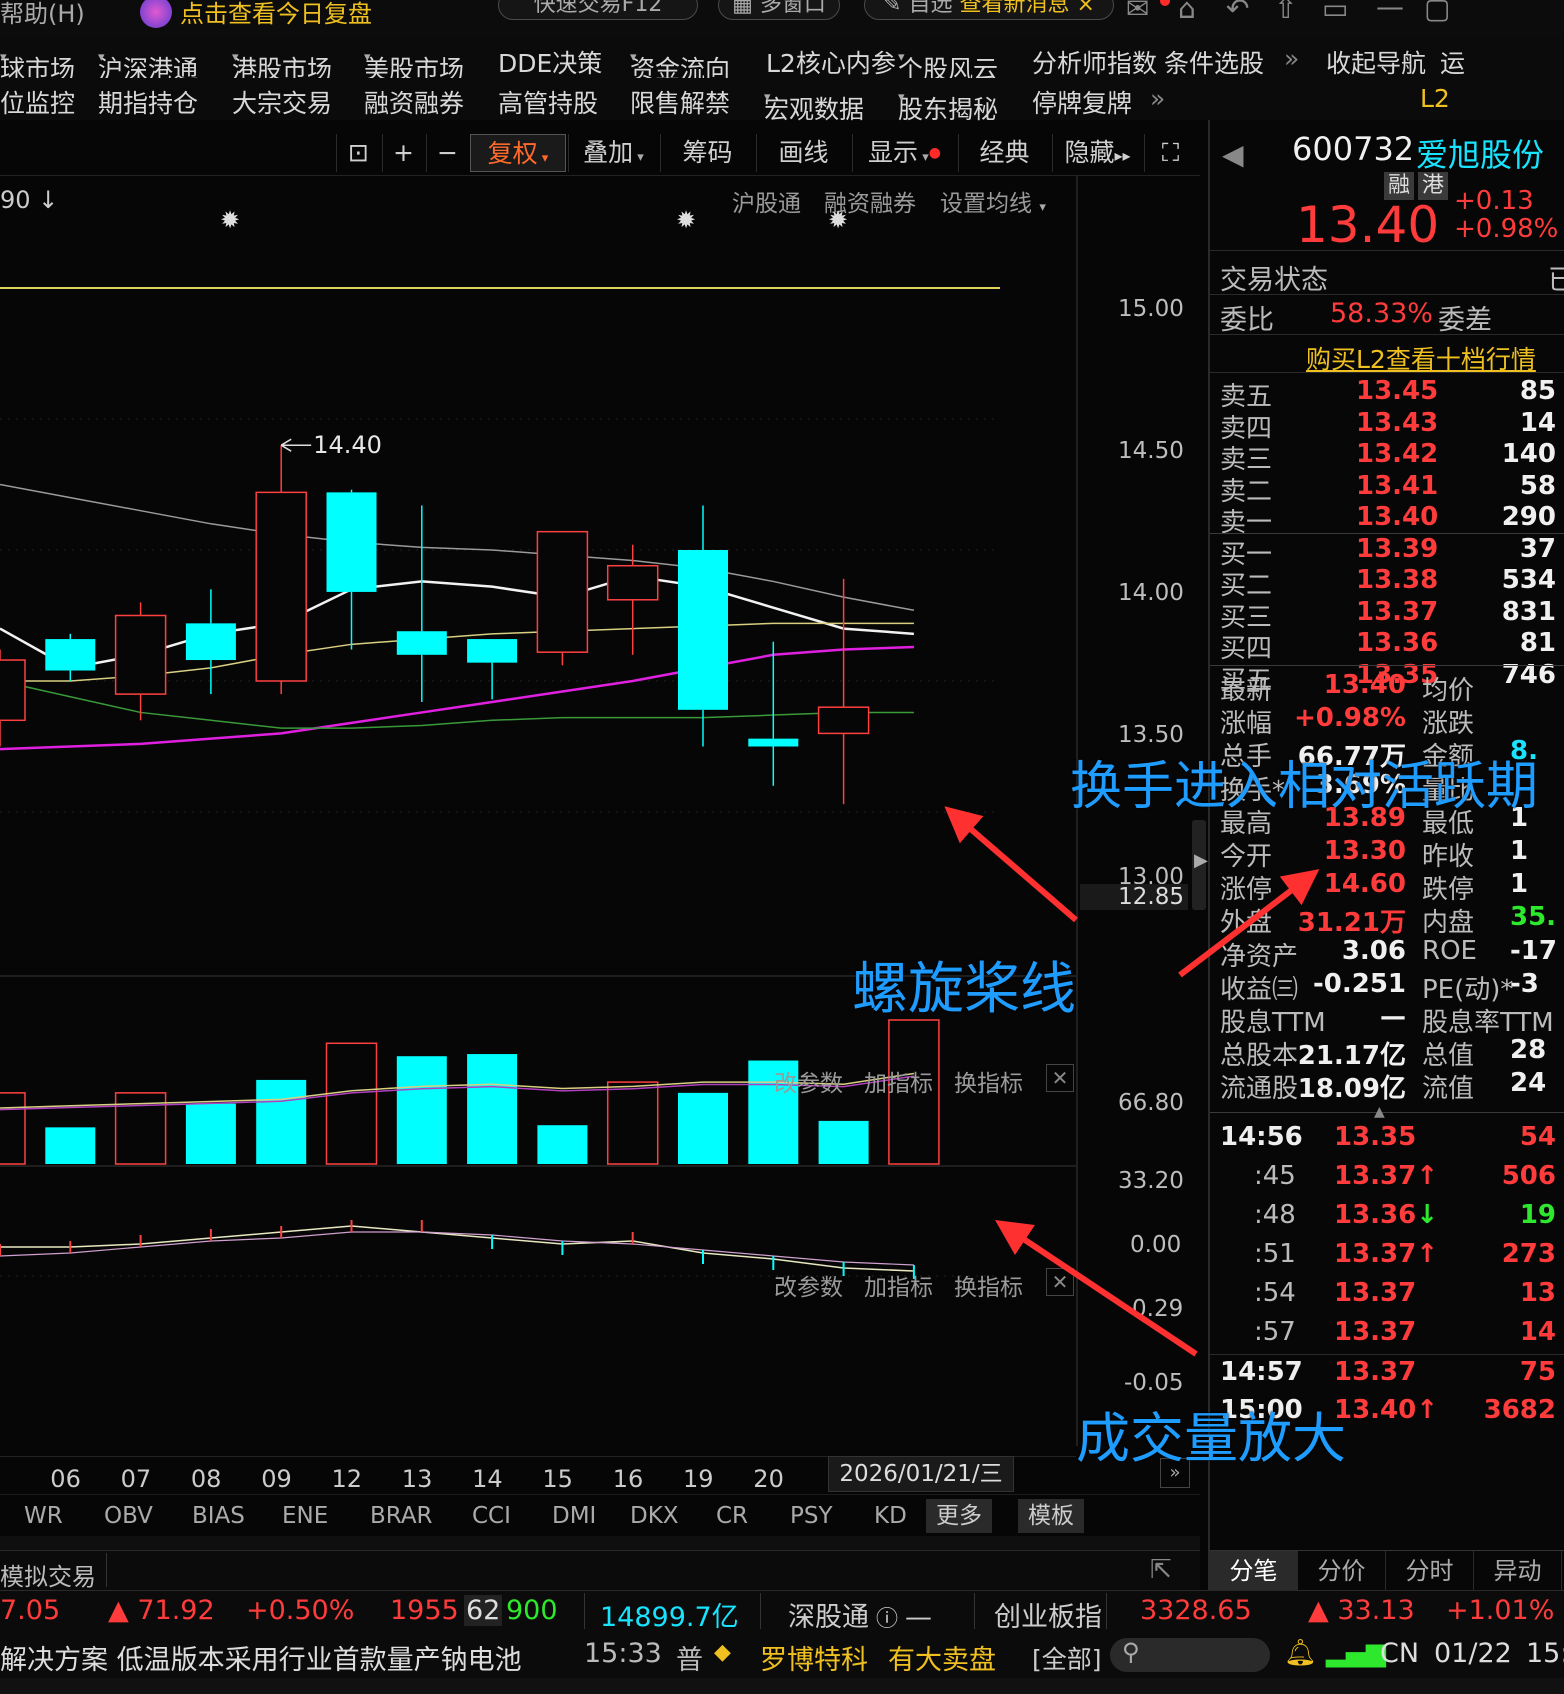 The width and height of the screenshot is (1564, 1694). I want to click on nav-item: 限售解禁, so click(680, 102).